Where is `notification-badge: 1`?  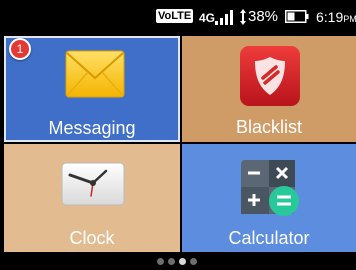
notification-badge: 1 is located at coordinates (20, 49).